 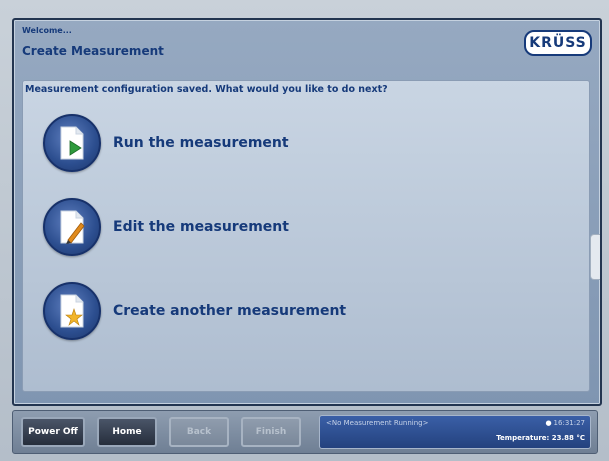 I want to click on edit-measurement-option: Edit the measurement, so click(x=253, y=227).